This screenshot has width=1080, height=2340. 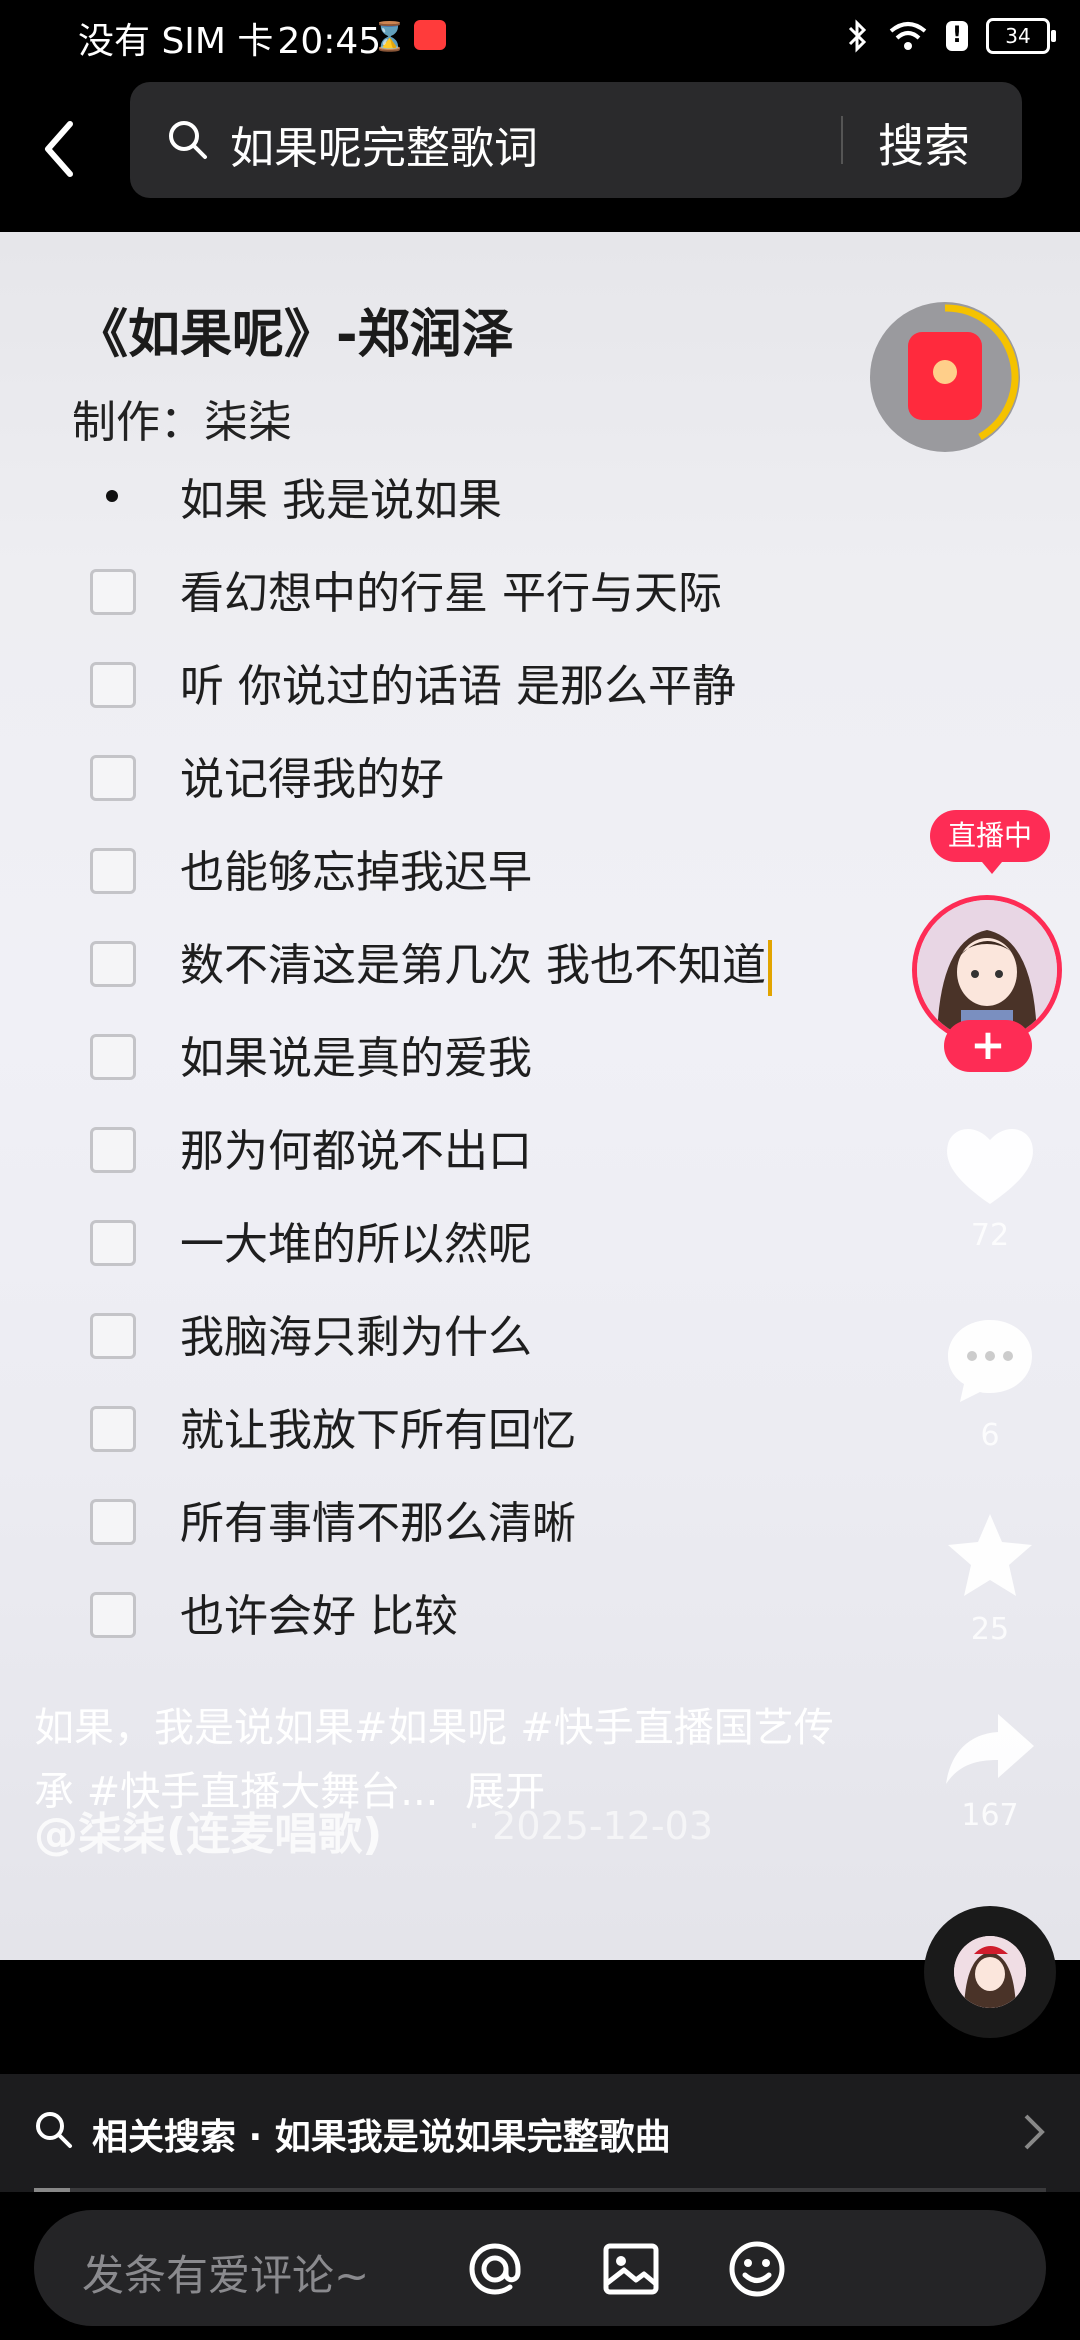 I want to click on battery-level: 34, so click(x=1018, y=36).